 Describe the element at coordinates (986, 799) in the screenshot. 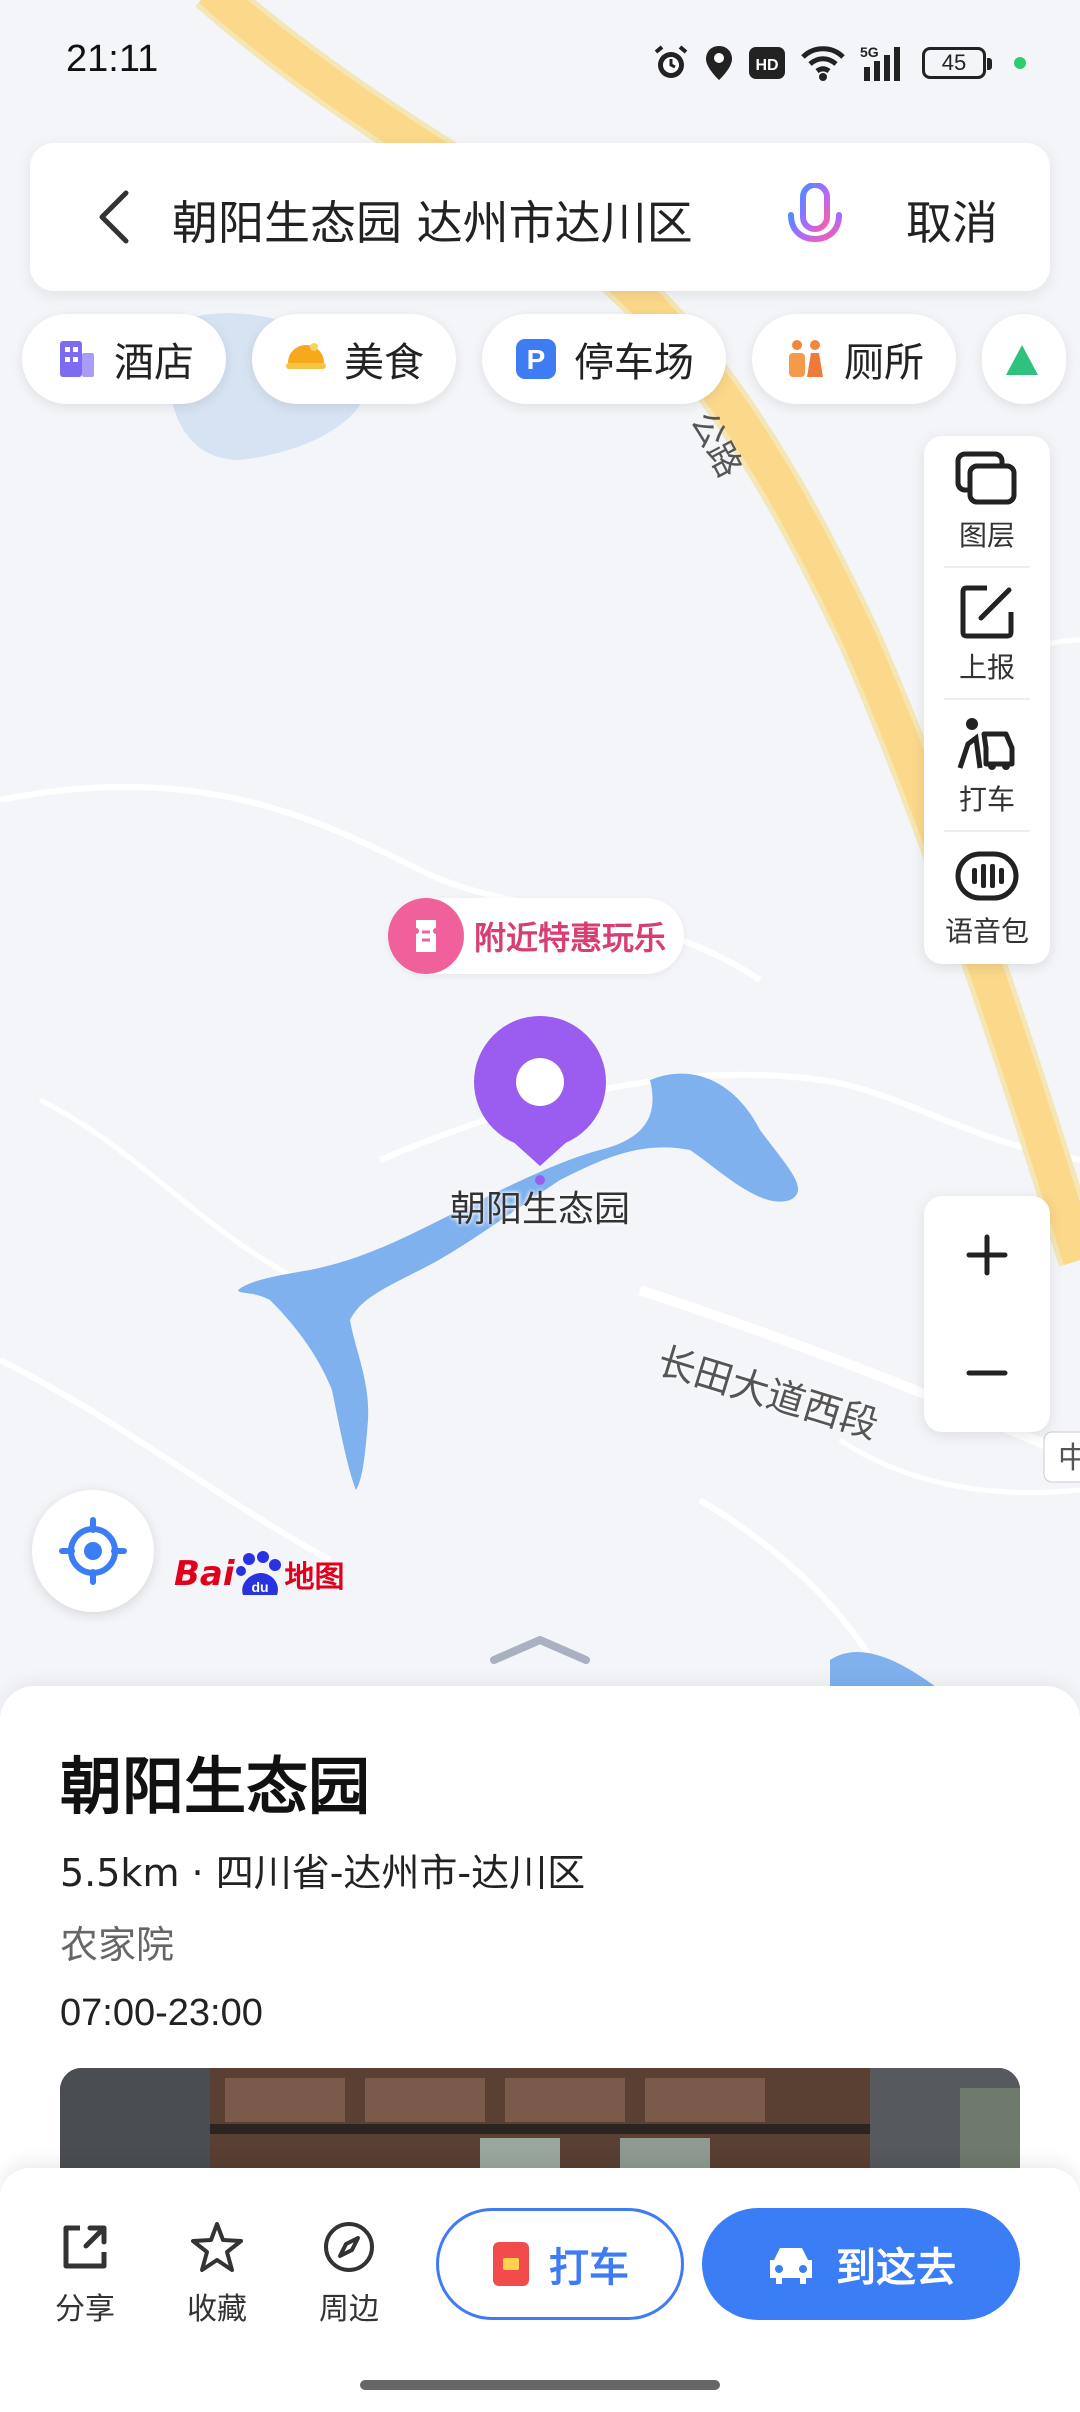

I see `taxi-tool-label: 打车` at that location.